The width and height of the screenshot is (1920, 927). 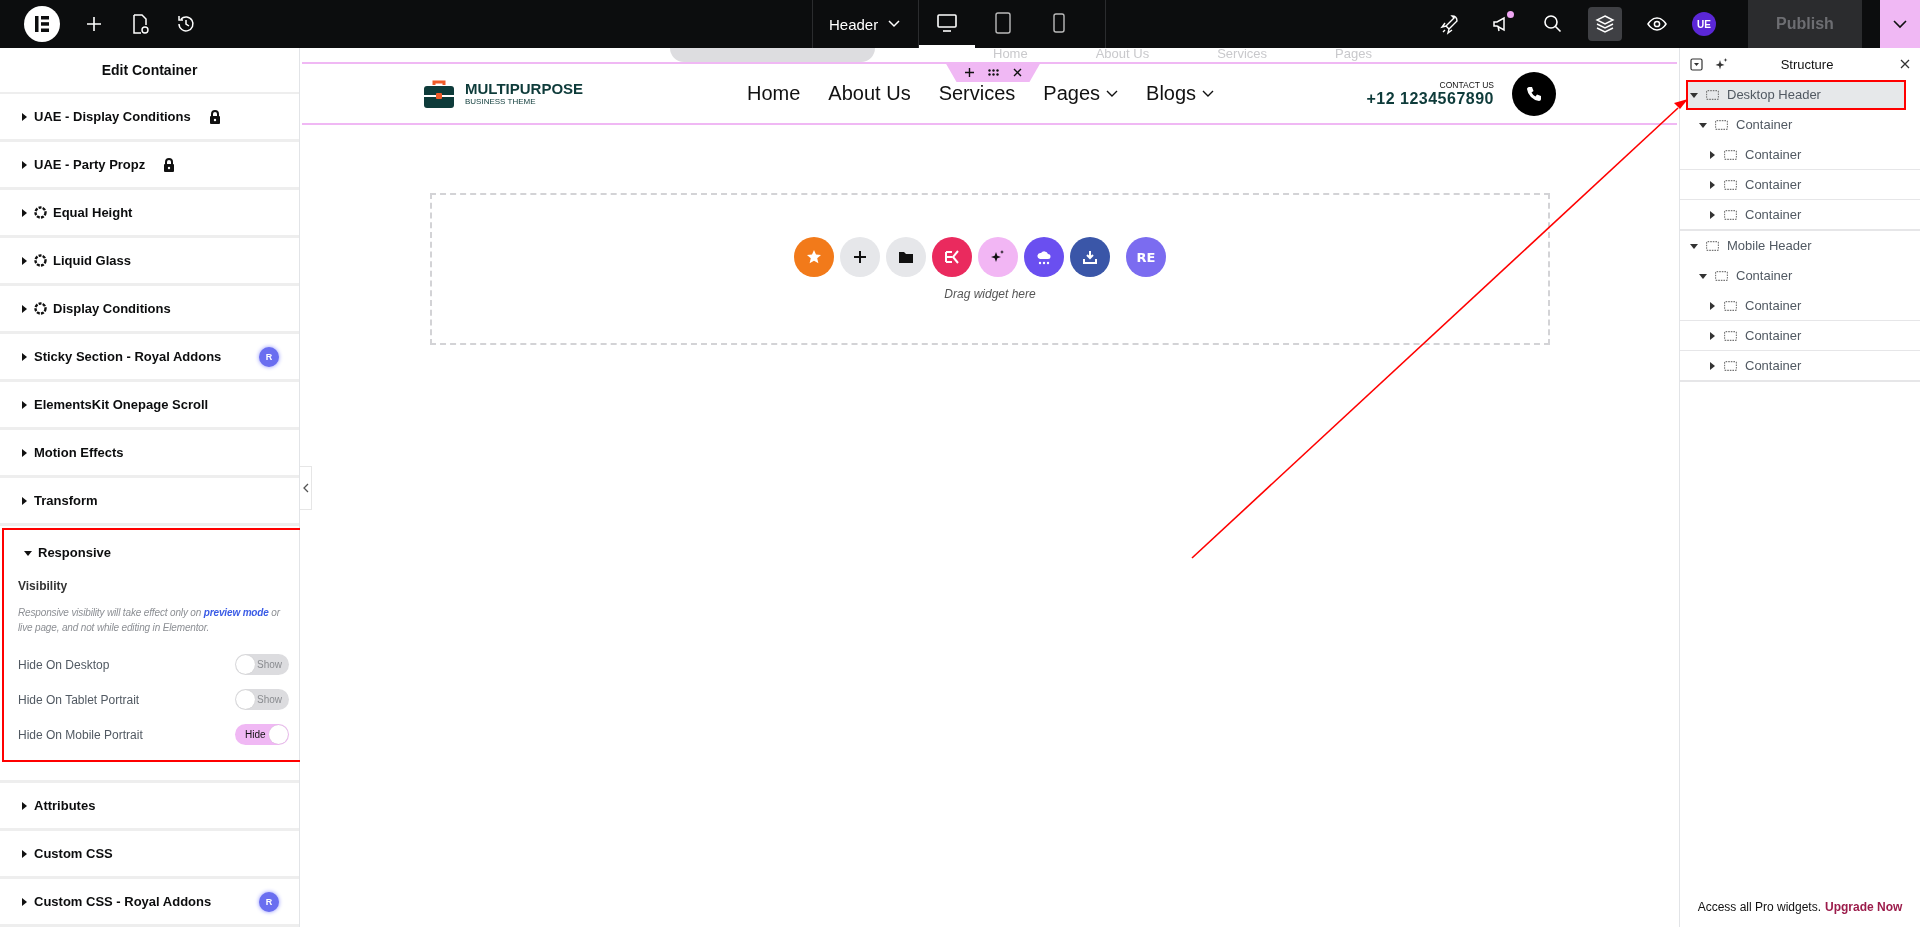 What do you see at coordinates (869, 93) in the screenshot?
I see `nav-link: About Us` at bounding box center [869, 93].